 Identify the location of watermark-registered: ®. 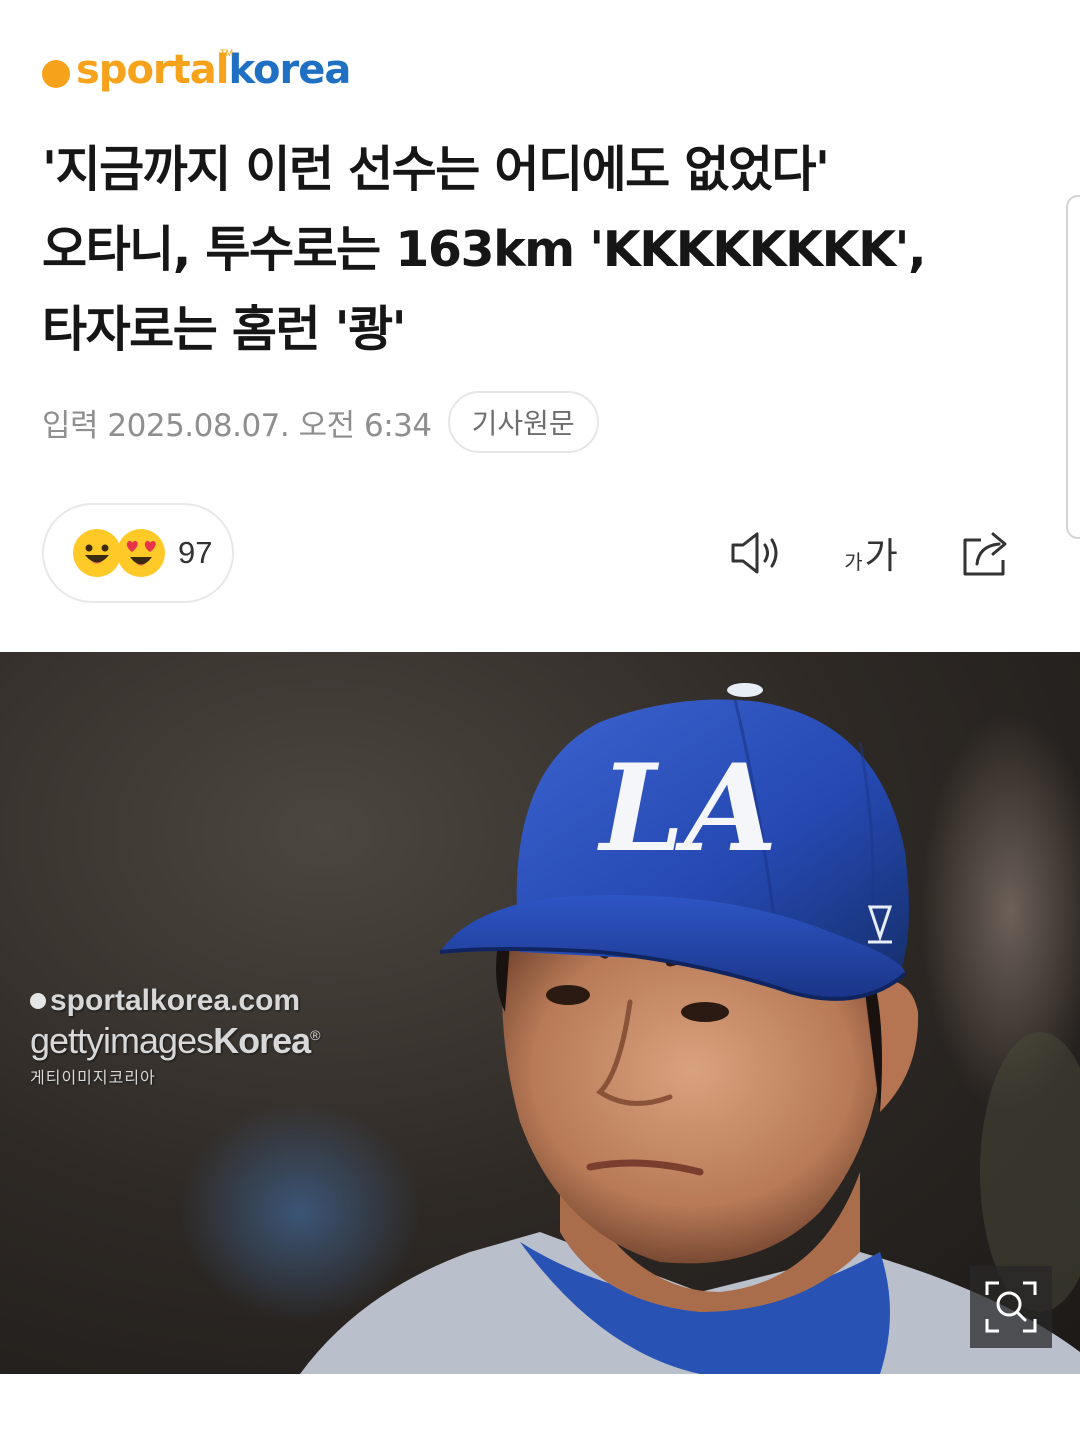
(315, 1035).